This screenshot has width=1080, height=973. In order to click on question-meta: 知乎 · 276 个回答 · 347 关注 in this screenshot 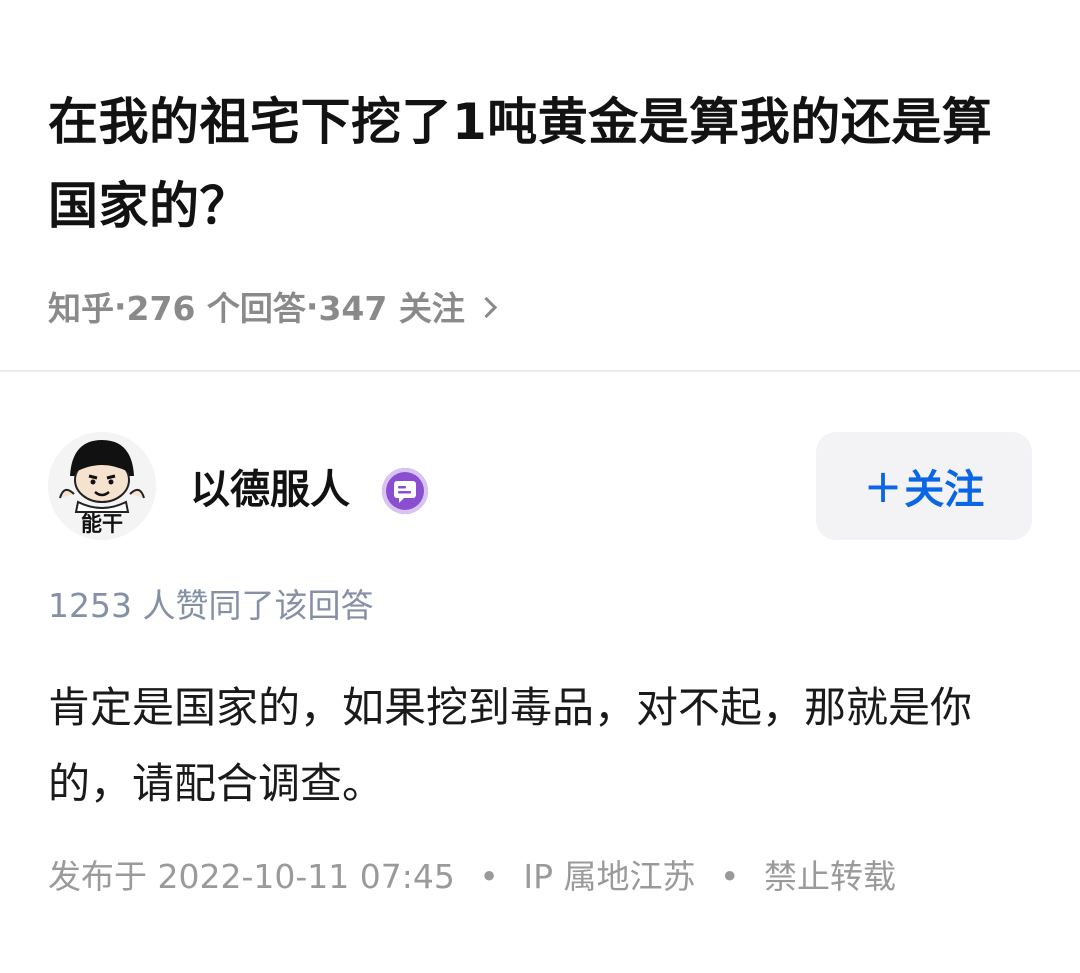, I will do `click(543, 306)`.